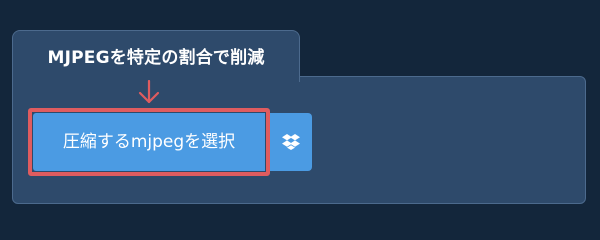  Describe the element at coordinates (149, 142) in the screenshot. I see `select-mjpeg-button: 圧縮するmjpegを選択` at that location.